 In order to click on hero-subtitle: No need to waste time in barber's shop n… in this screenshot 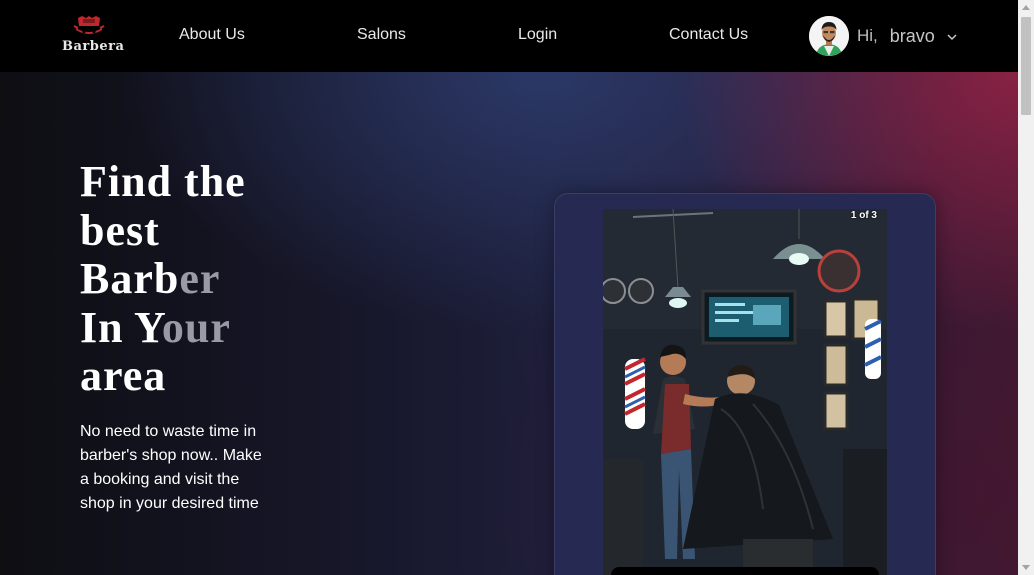, I will do `click(171, 467)`.